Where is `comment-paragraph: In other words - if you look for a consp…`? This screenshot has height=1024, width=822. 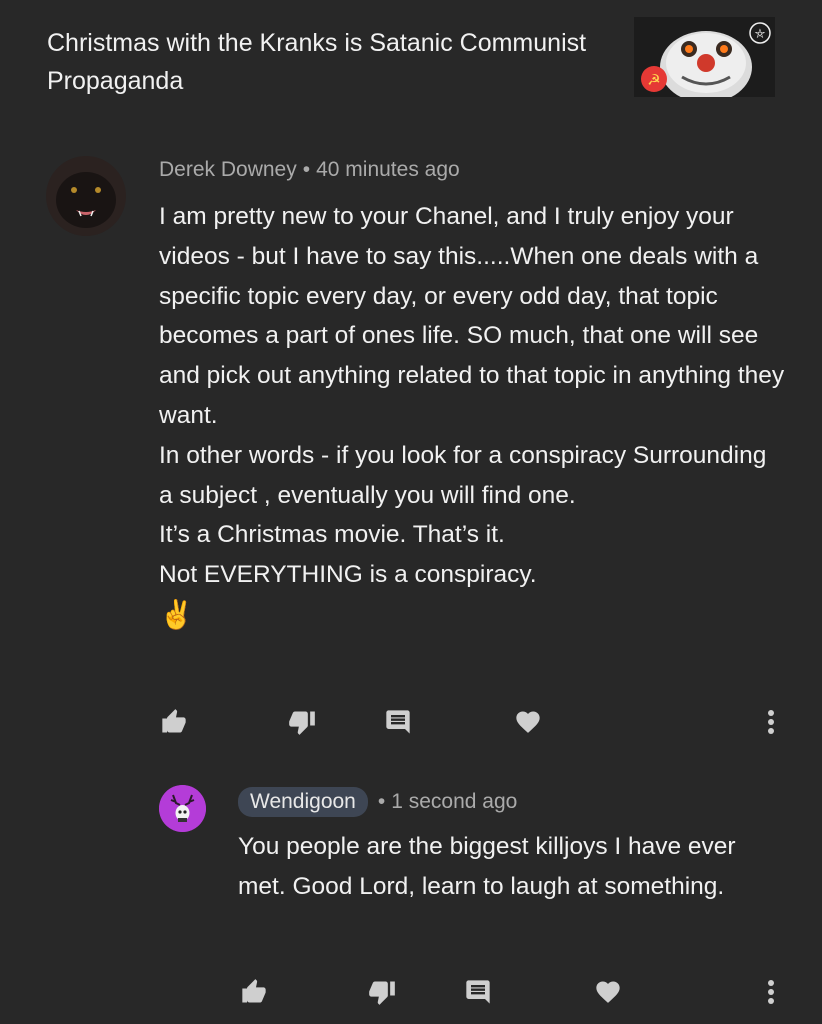 comment-paragraph: In other words - if you look for a consp… is located at coordinates (463, 475).